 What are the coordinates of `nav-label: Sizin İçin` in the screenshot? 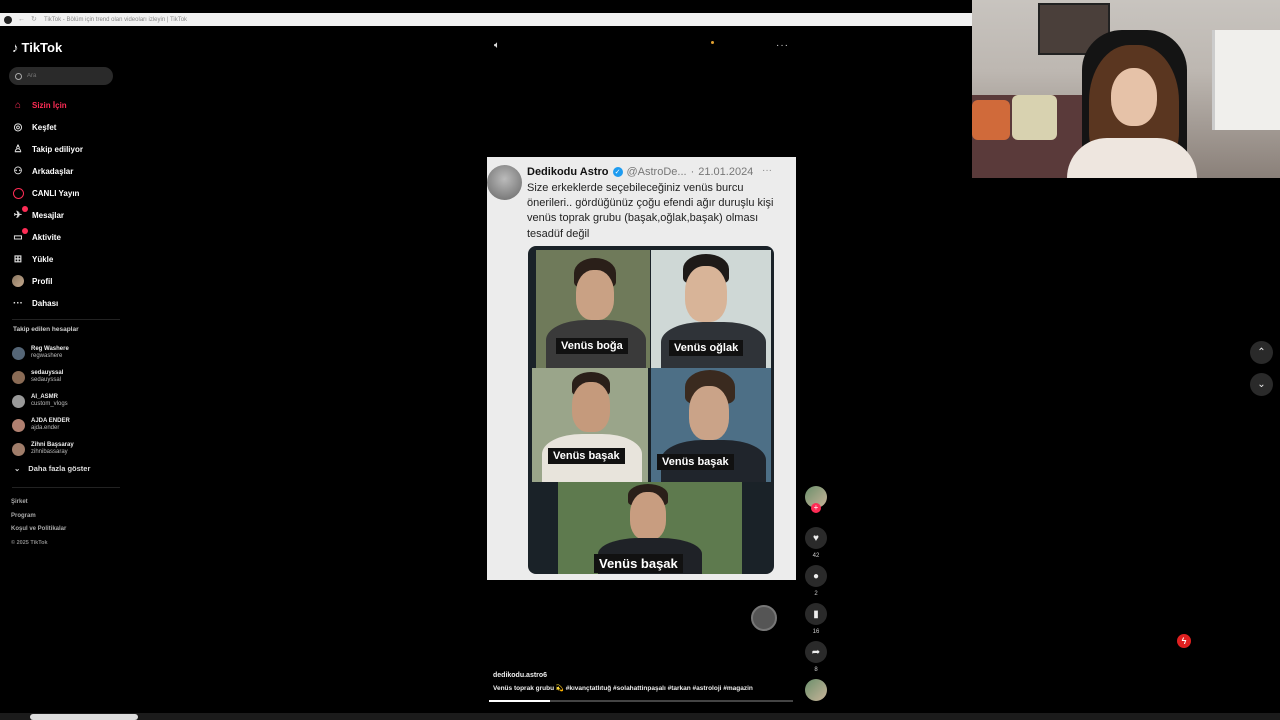 It's located at (49, 105).